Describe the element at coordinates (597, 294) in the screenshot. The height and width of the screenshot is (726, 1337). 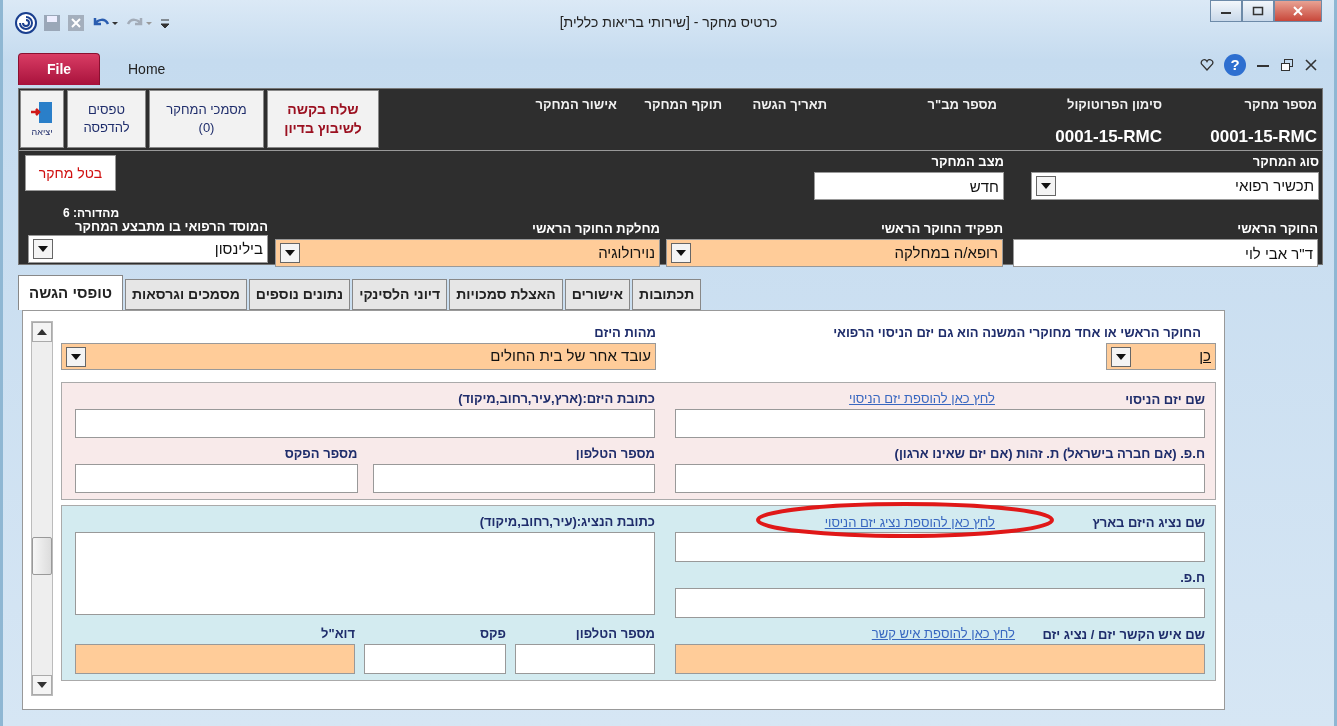
I see `tab: אישורים` at that location.